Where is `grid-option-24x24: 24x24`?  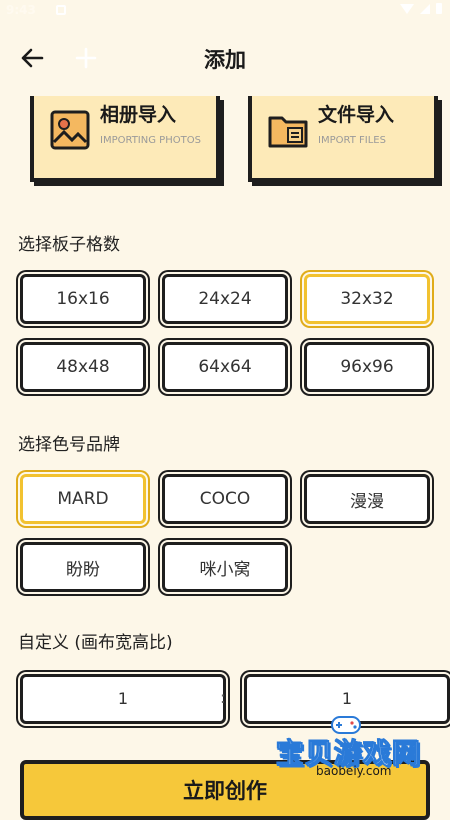 grid-option-24x24: 24x24 is located at coordinates (225, 299).